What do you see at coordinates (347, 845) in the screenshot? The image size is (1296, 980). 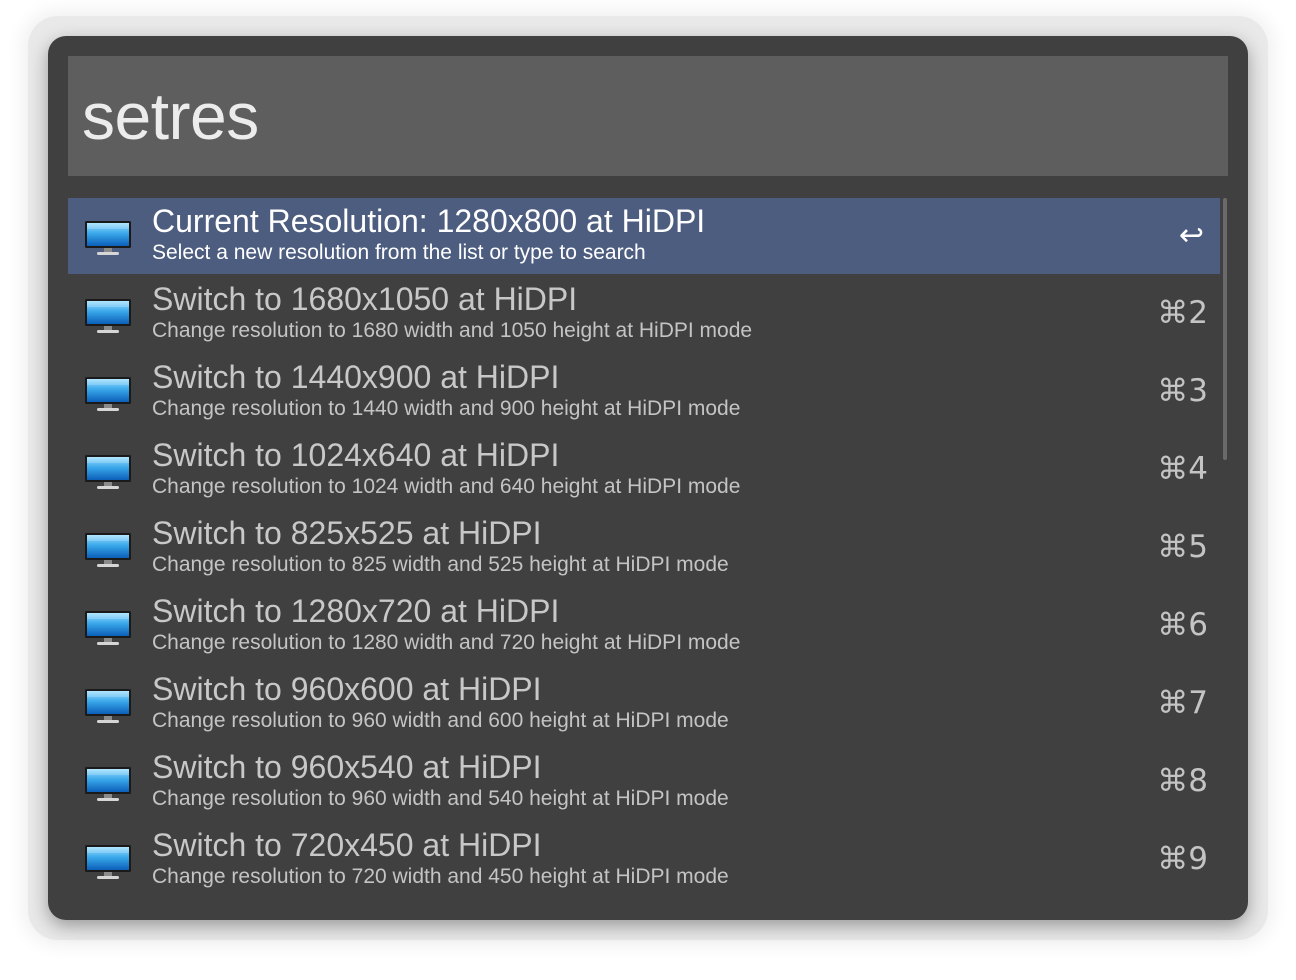 I see `result-title: Switch to 720x450 at HiDPI` at bounding box center [347, 845].